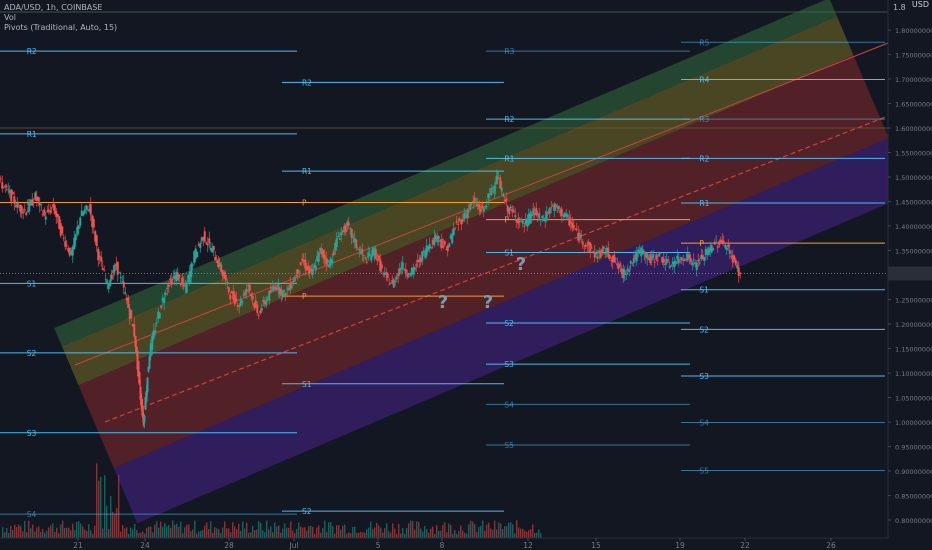 The width and height of the screenshot is (932, 550). Describe the element at coordinates (913, 154) in the screenshot. I see `price-tick-label: 1.55000000` at that location.